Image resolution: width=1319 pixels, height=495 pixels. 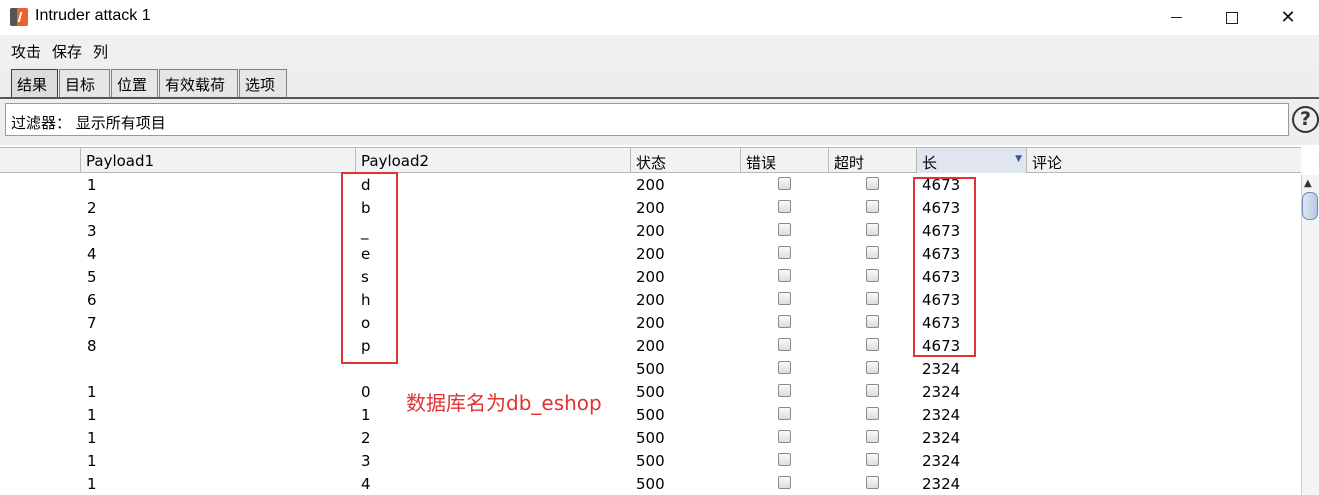 What do you see at coordinates (19, 17) in the screenshot?
I see `burp-app-icon` at bounding box center [19, 17].